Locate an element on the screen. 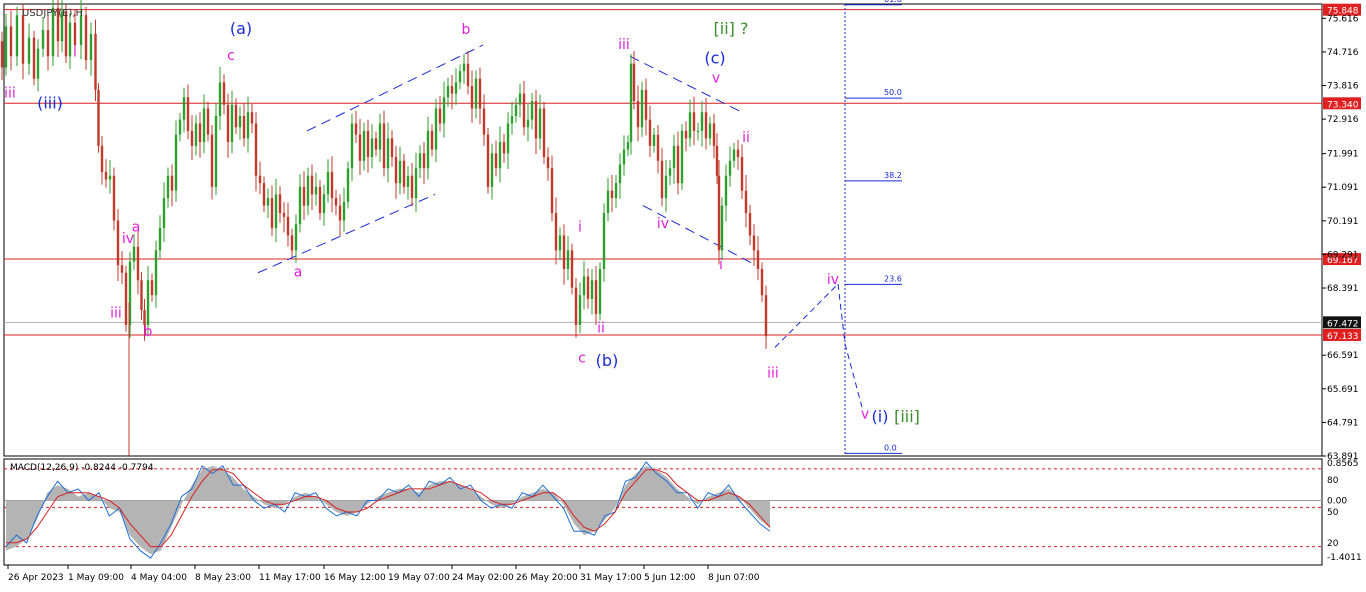  wave-label-0: iii is located at coordinates (10, 93).